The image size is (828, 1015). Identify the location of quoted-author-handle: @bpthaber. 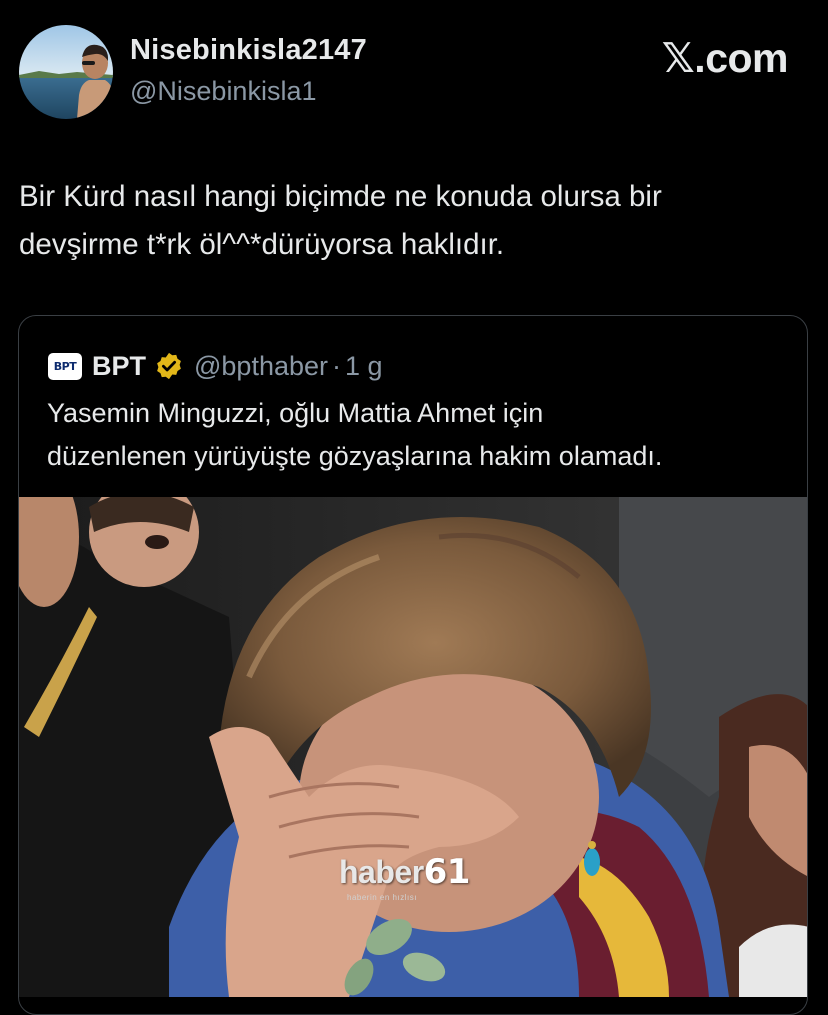
(261, 366).